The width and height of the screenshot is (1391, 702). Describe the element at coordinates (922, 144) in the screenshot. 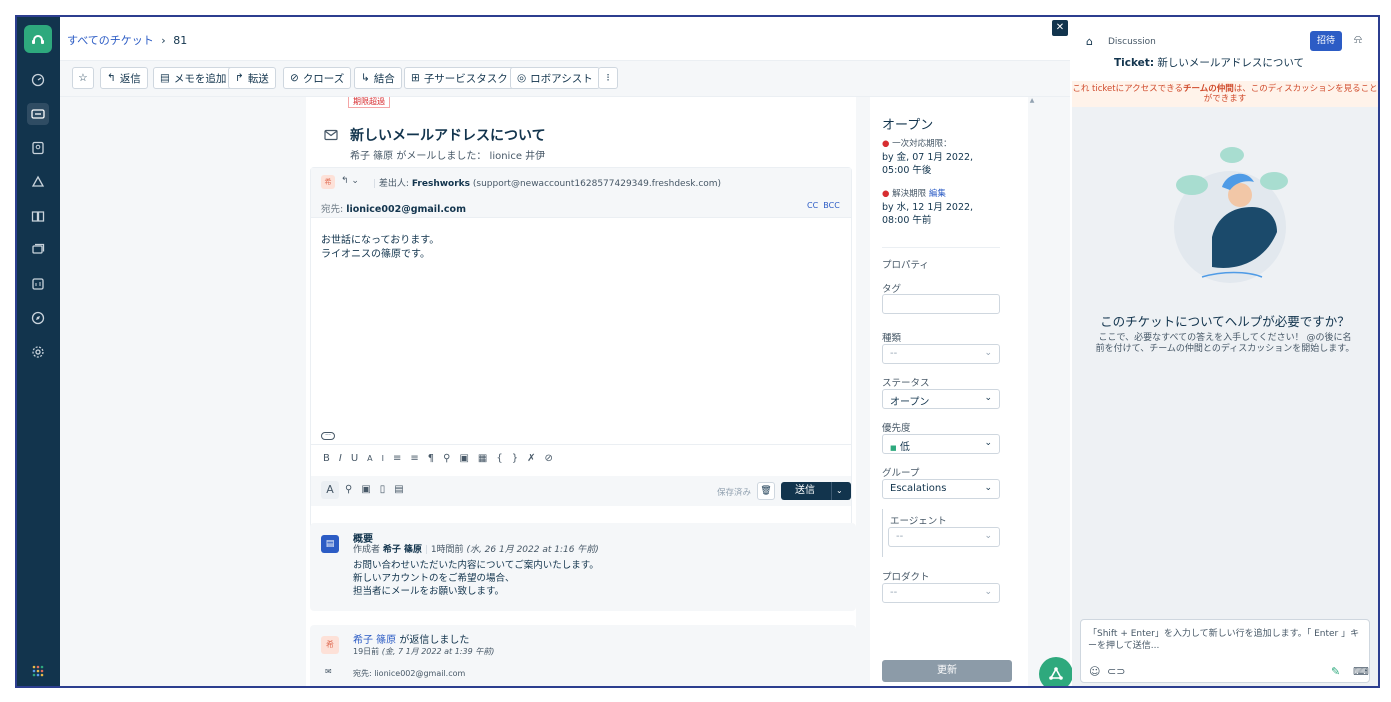

I see `first-response-text: 一次対応期限：` at that location.